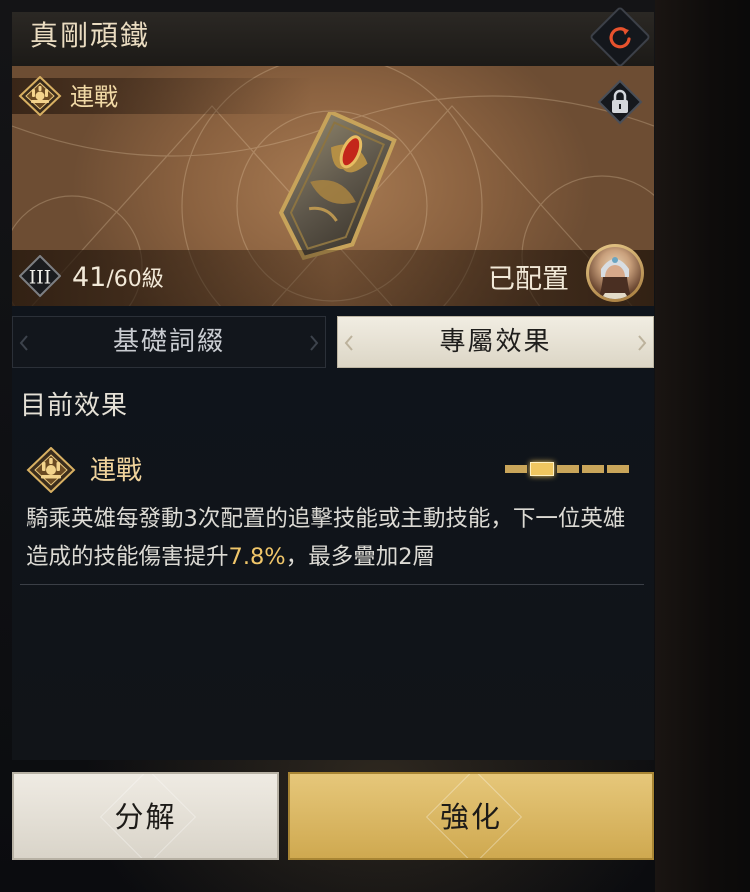 Image resolution: width=750 pixels, height=892 pixels. I want to click on item-level: 41/60級, so click(118, 279).